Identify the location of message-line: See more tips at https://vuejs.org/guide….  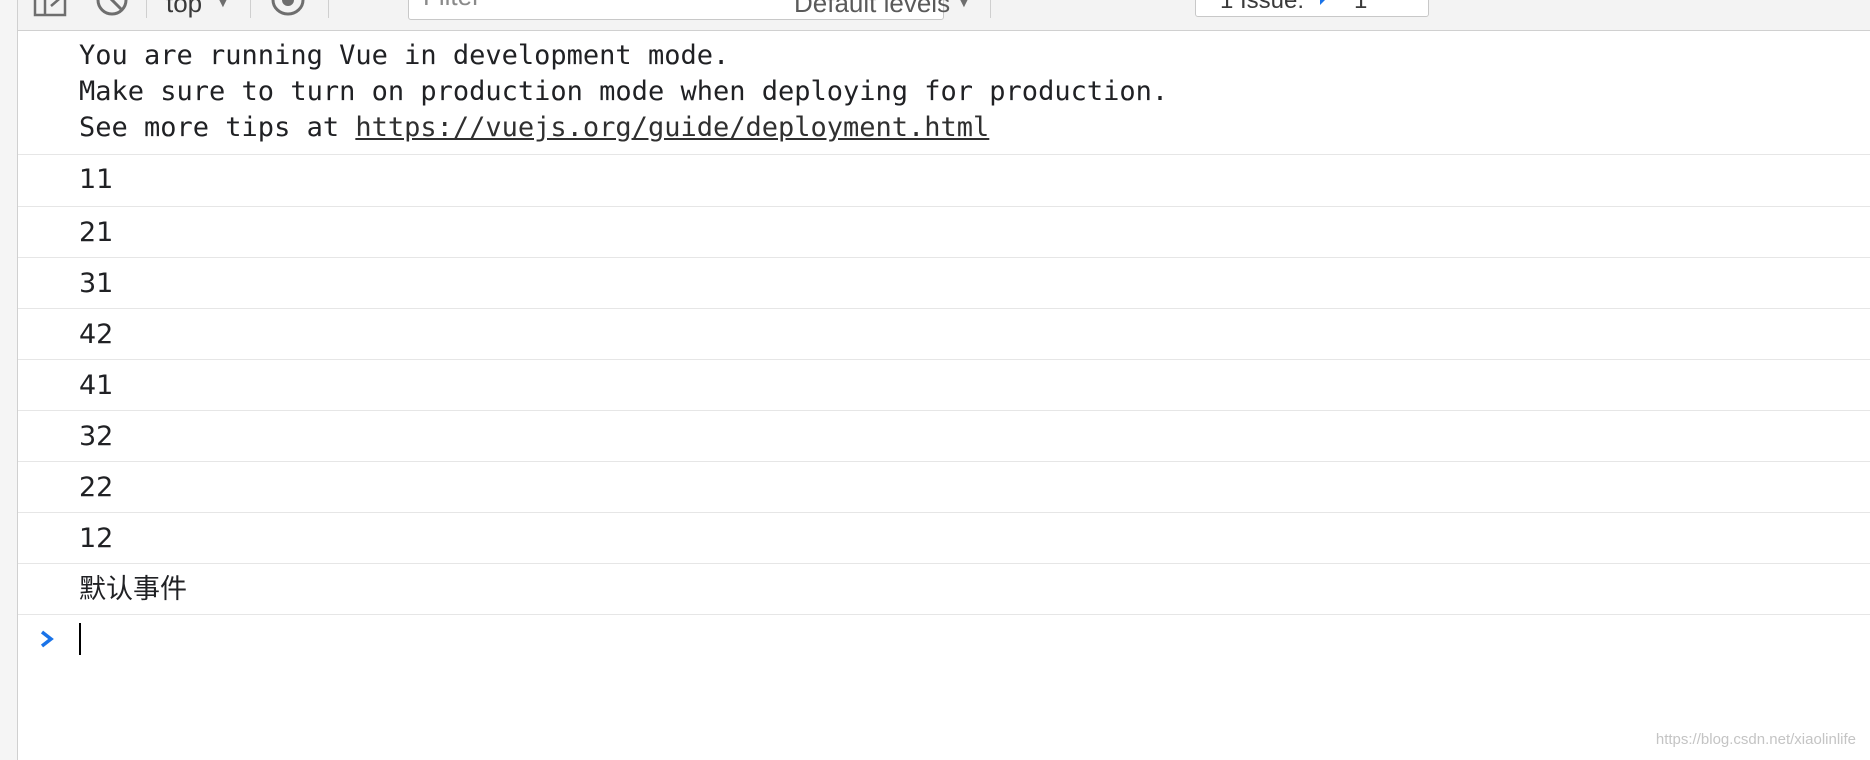
(974, 128).